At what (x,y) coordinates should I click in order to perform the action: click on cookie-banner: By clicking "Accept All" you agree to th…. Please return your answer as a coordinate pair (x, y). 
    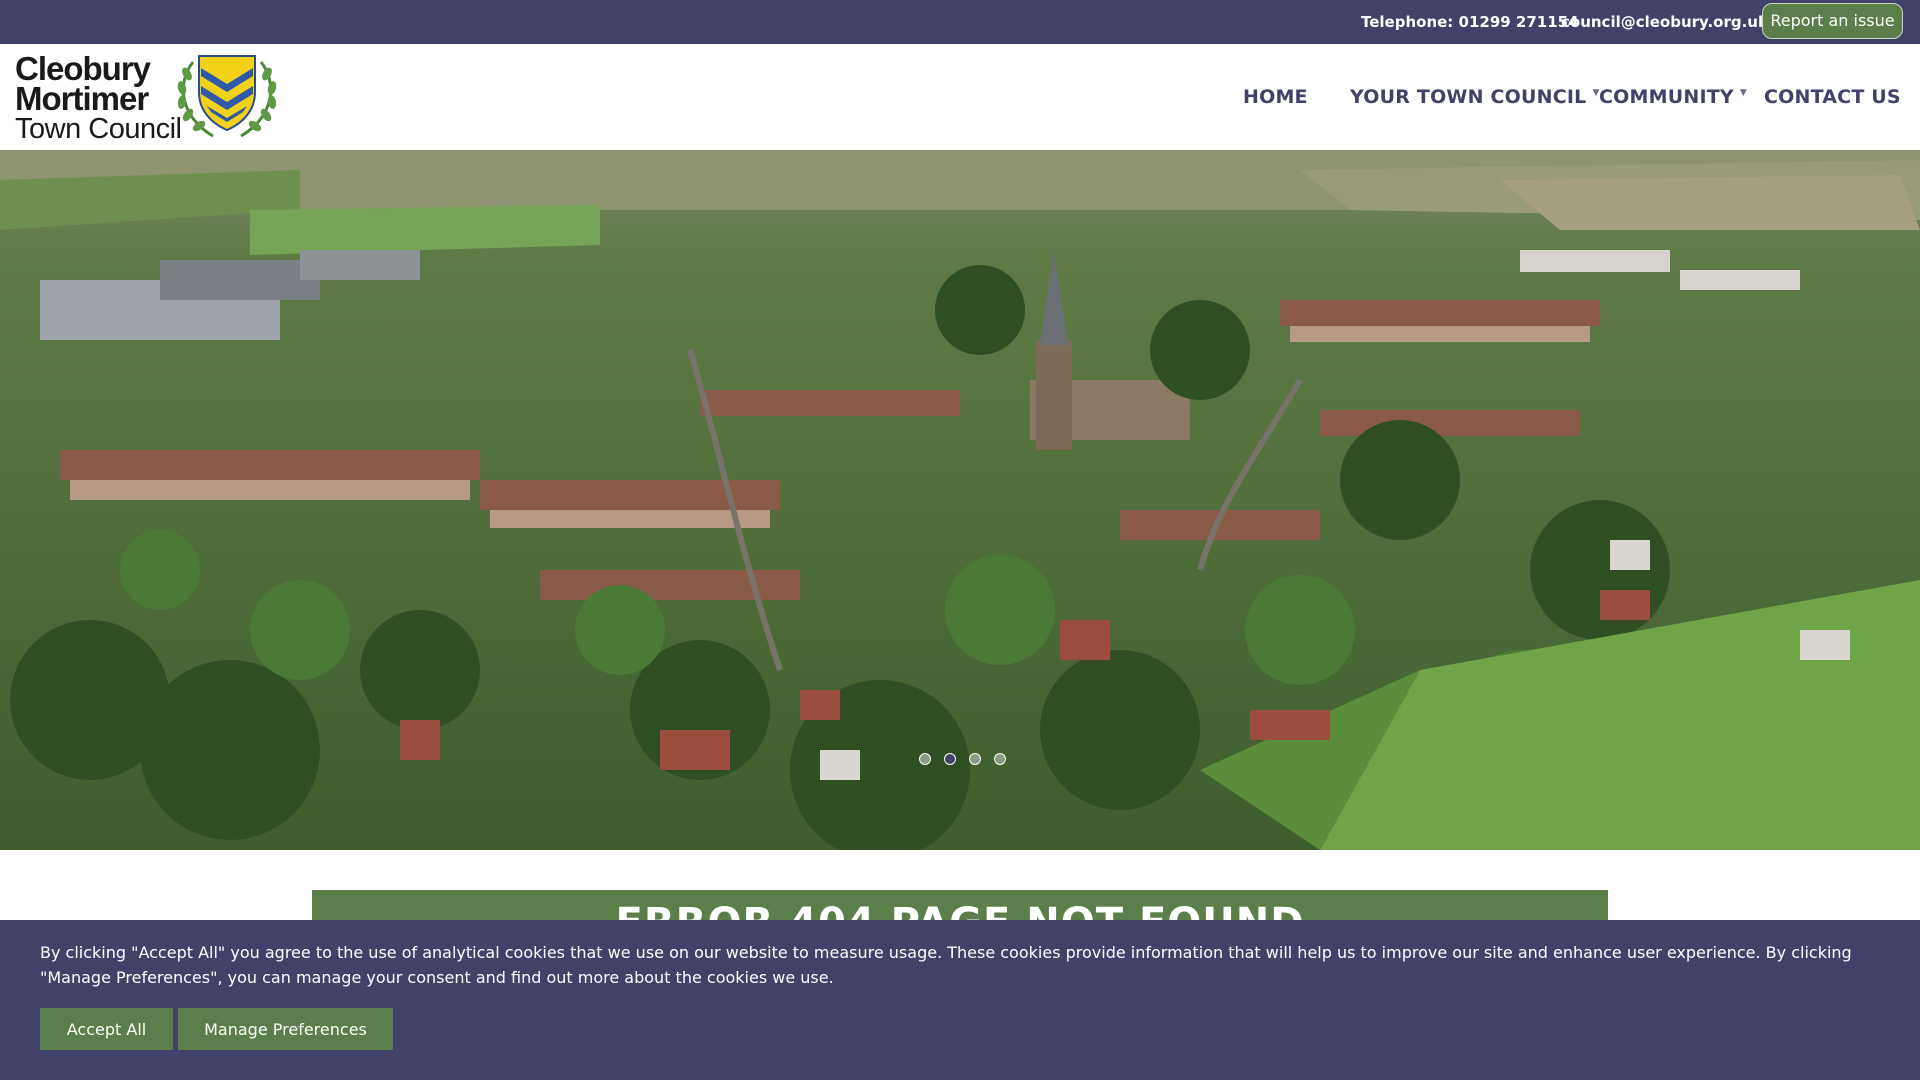
    Looking at the image, I should click on (960, 1000).